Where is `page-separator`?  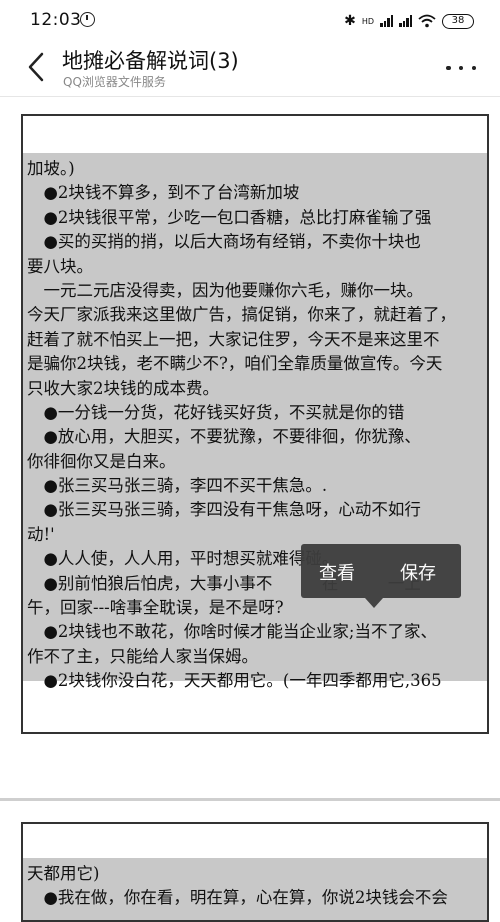
page-separator is located at coordinates (250, 799).